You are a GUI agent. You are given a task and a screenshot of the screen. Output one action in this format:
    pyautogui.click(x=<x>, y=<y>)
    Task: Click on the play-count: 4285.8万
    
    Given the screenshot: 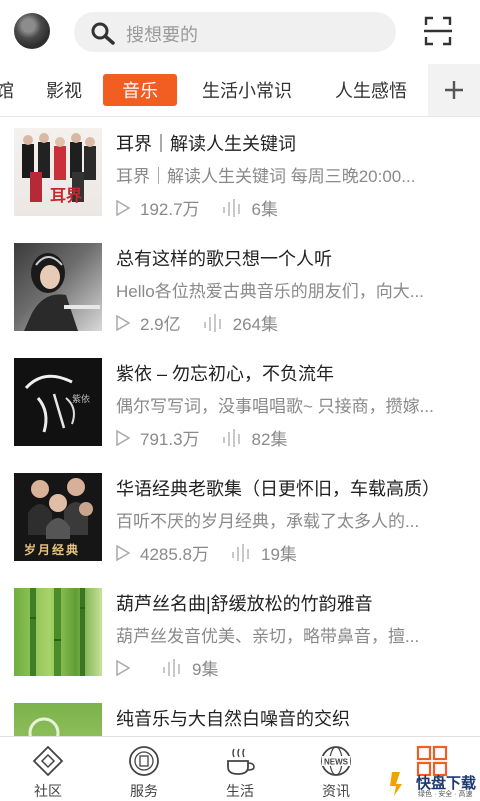 What is the action you would take?
    pyautogui.click(x=174, y=554)
    